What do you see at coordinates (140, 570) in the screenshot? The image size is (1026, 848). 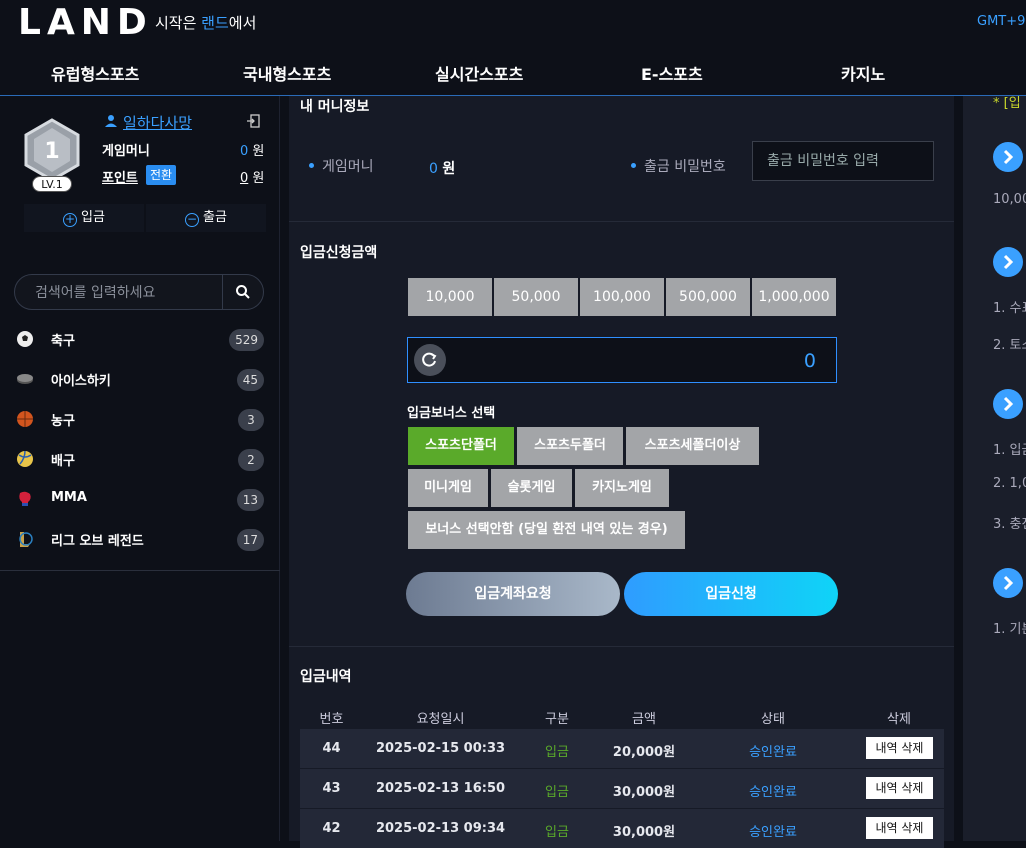 I see `sidebar-divider` at bounding box center [140, 570].